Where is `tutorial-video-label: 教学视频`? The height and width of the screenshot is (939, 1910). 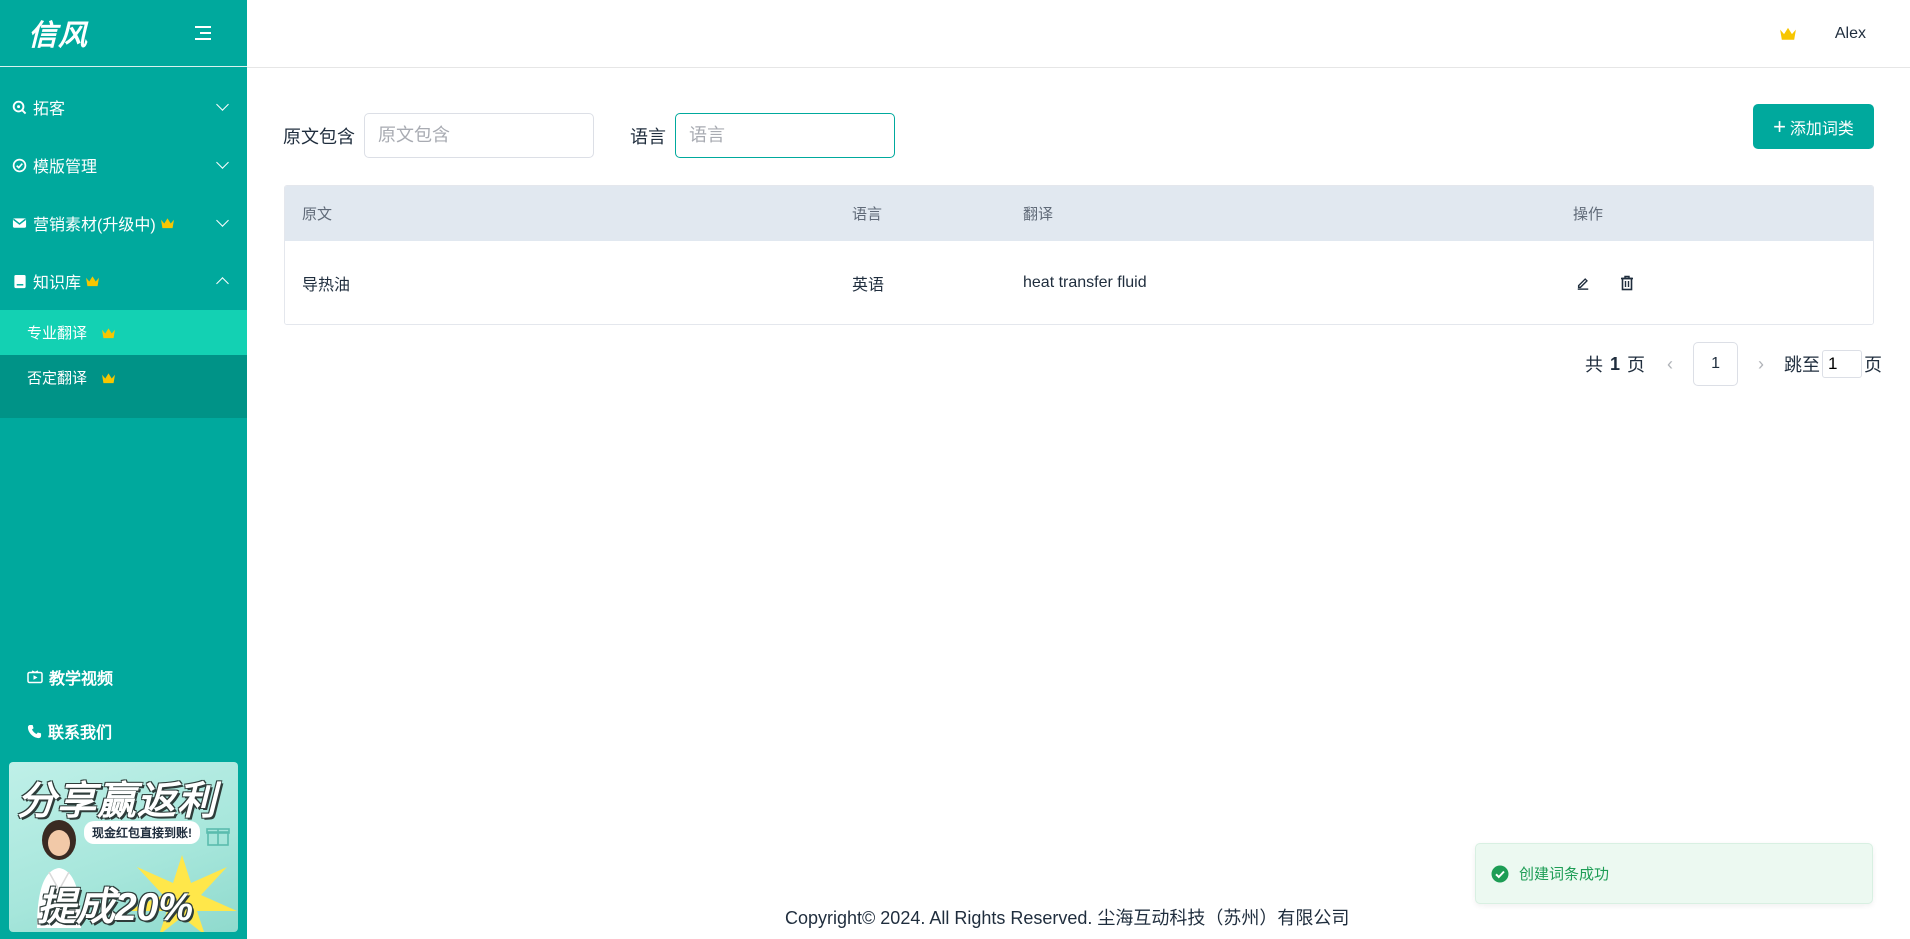 tutorial-video-label: 教学视频 is located at coordinates (81, 679).